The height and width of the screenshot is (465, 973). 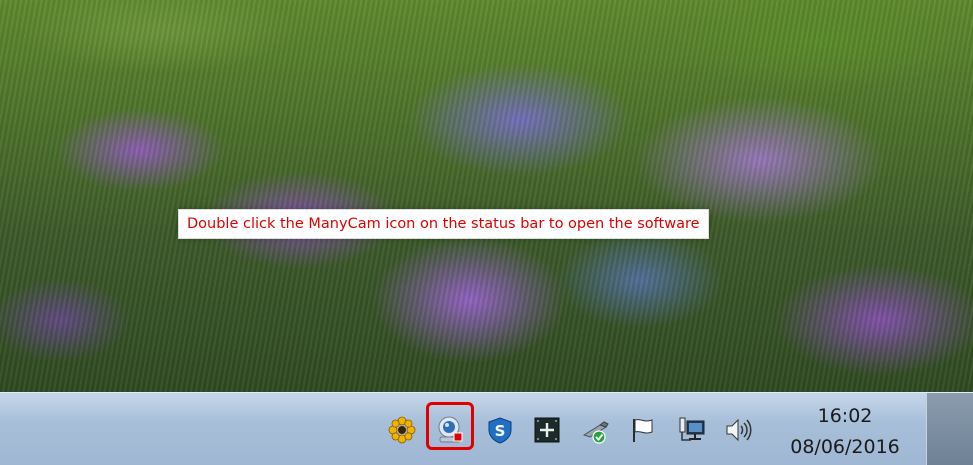 What do you see at coordinates (692, 430) in the screenshot?
I see `network-icon` at bounding box center [692, 430].